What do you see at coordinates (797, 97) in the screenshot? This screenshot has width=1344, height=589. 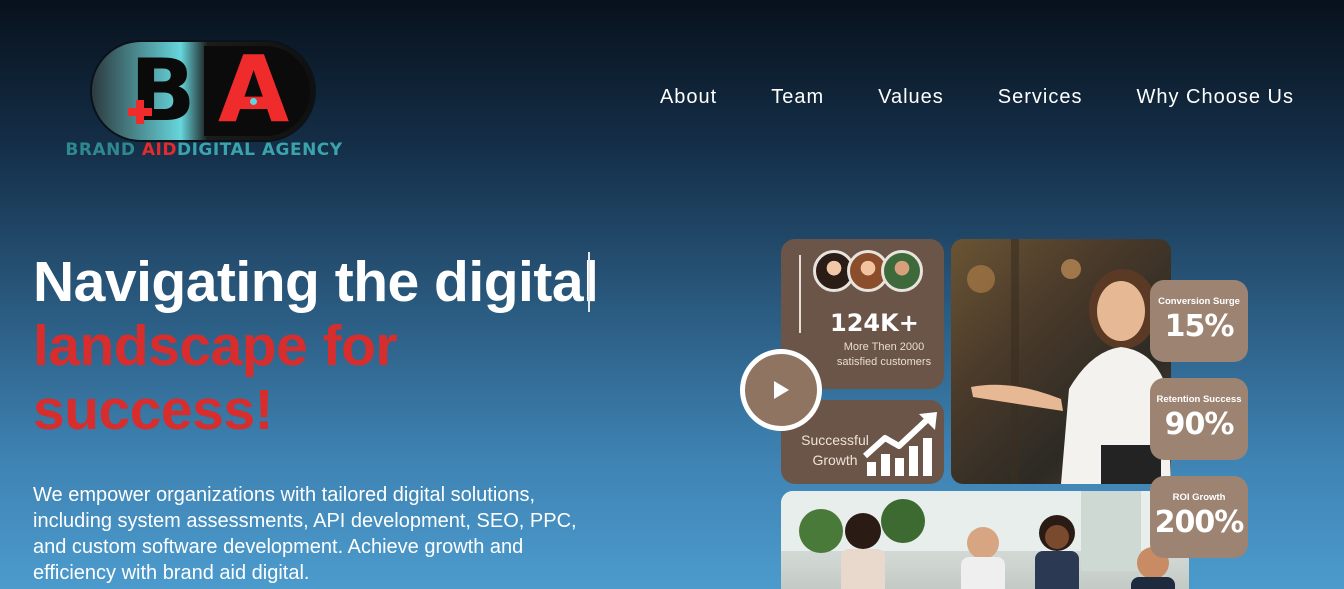 I see `nav-team: Team` at bounding box center [797, 97].